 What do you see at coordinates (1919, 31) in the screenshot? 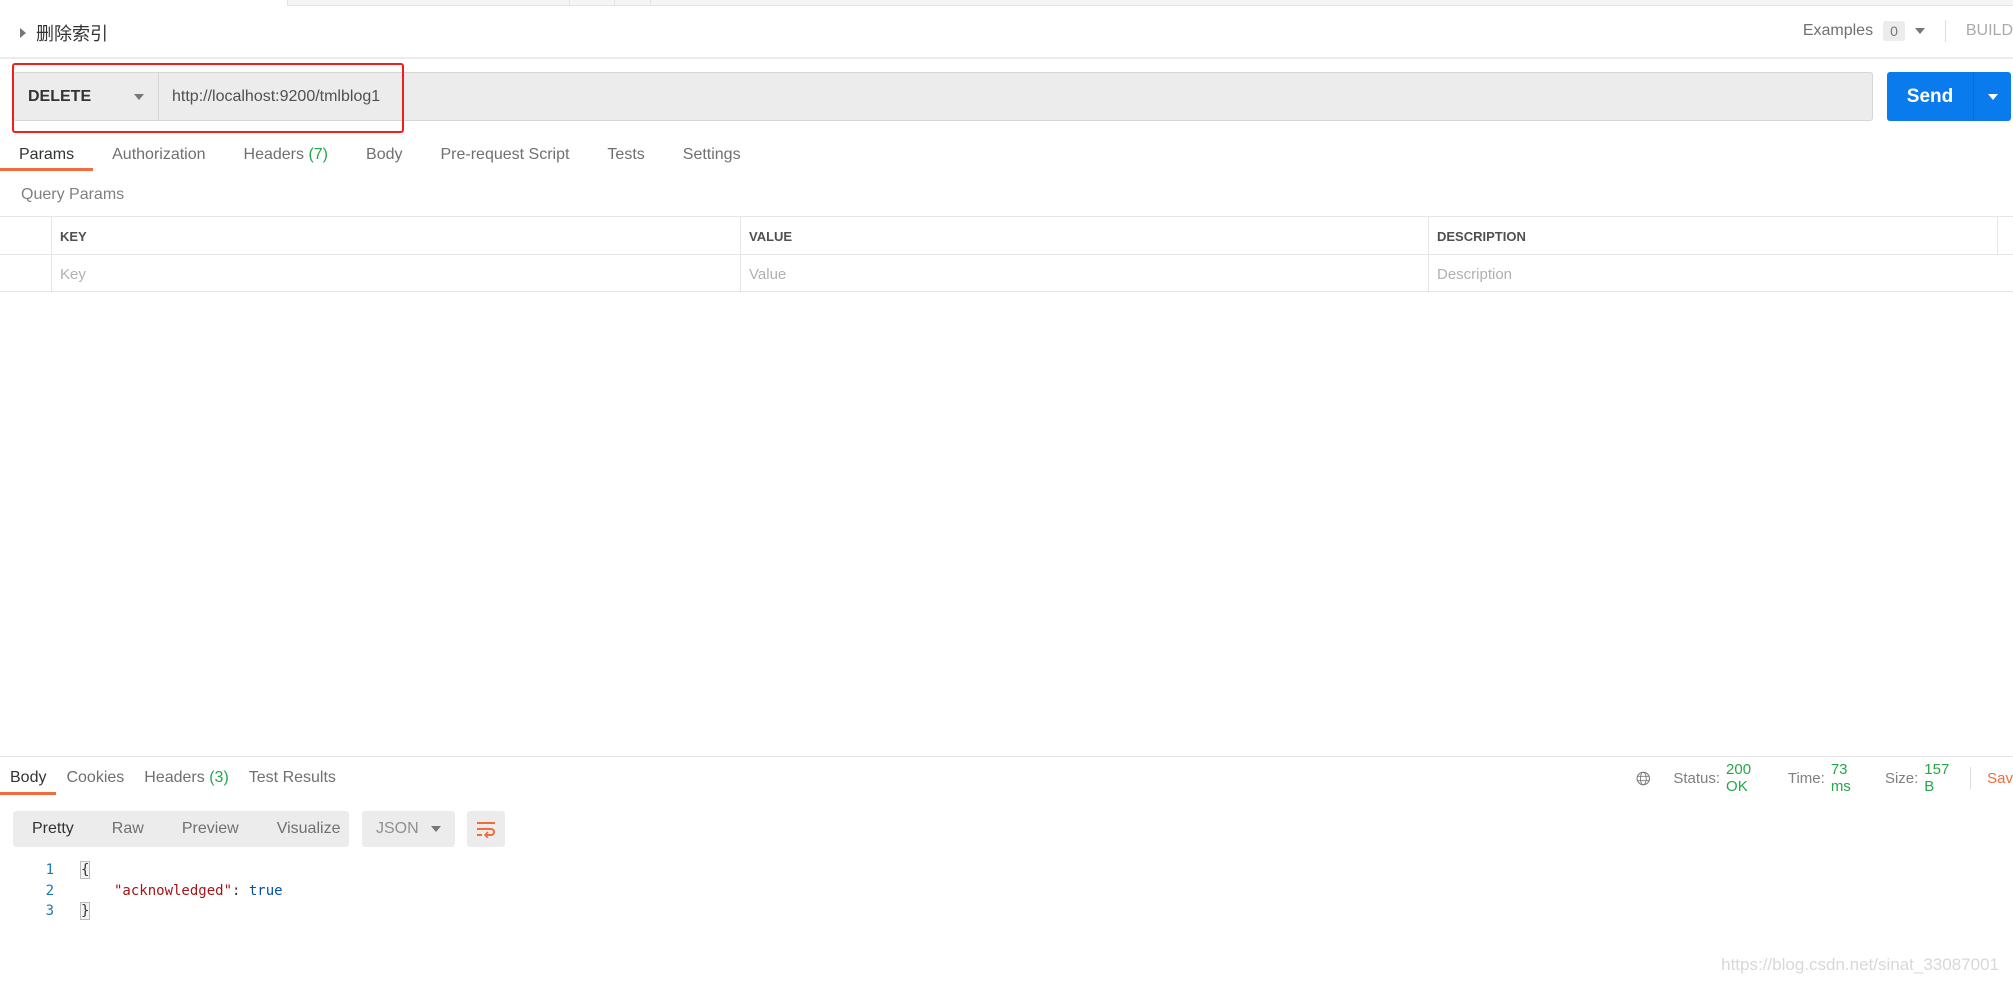
I see `examples-dropdown-icon` at bounding box center [1919, 31].